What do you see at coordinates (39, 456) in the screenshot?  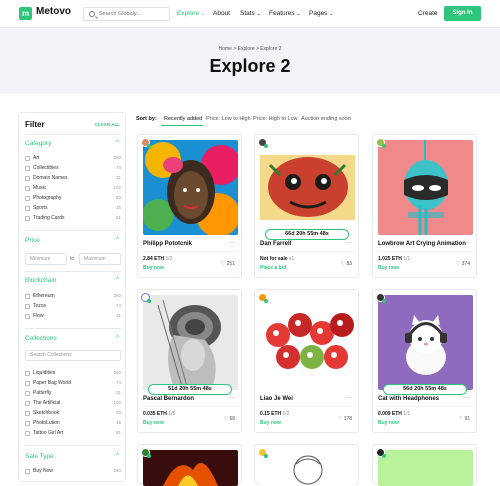 I see `sale-type-section-title: Sale Type` at bounding box center [39, 456].